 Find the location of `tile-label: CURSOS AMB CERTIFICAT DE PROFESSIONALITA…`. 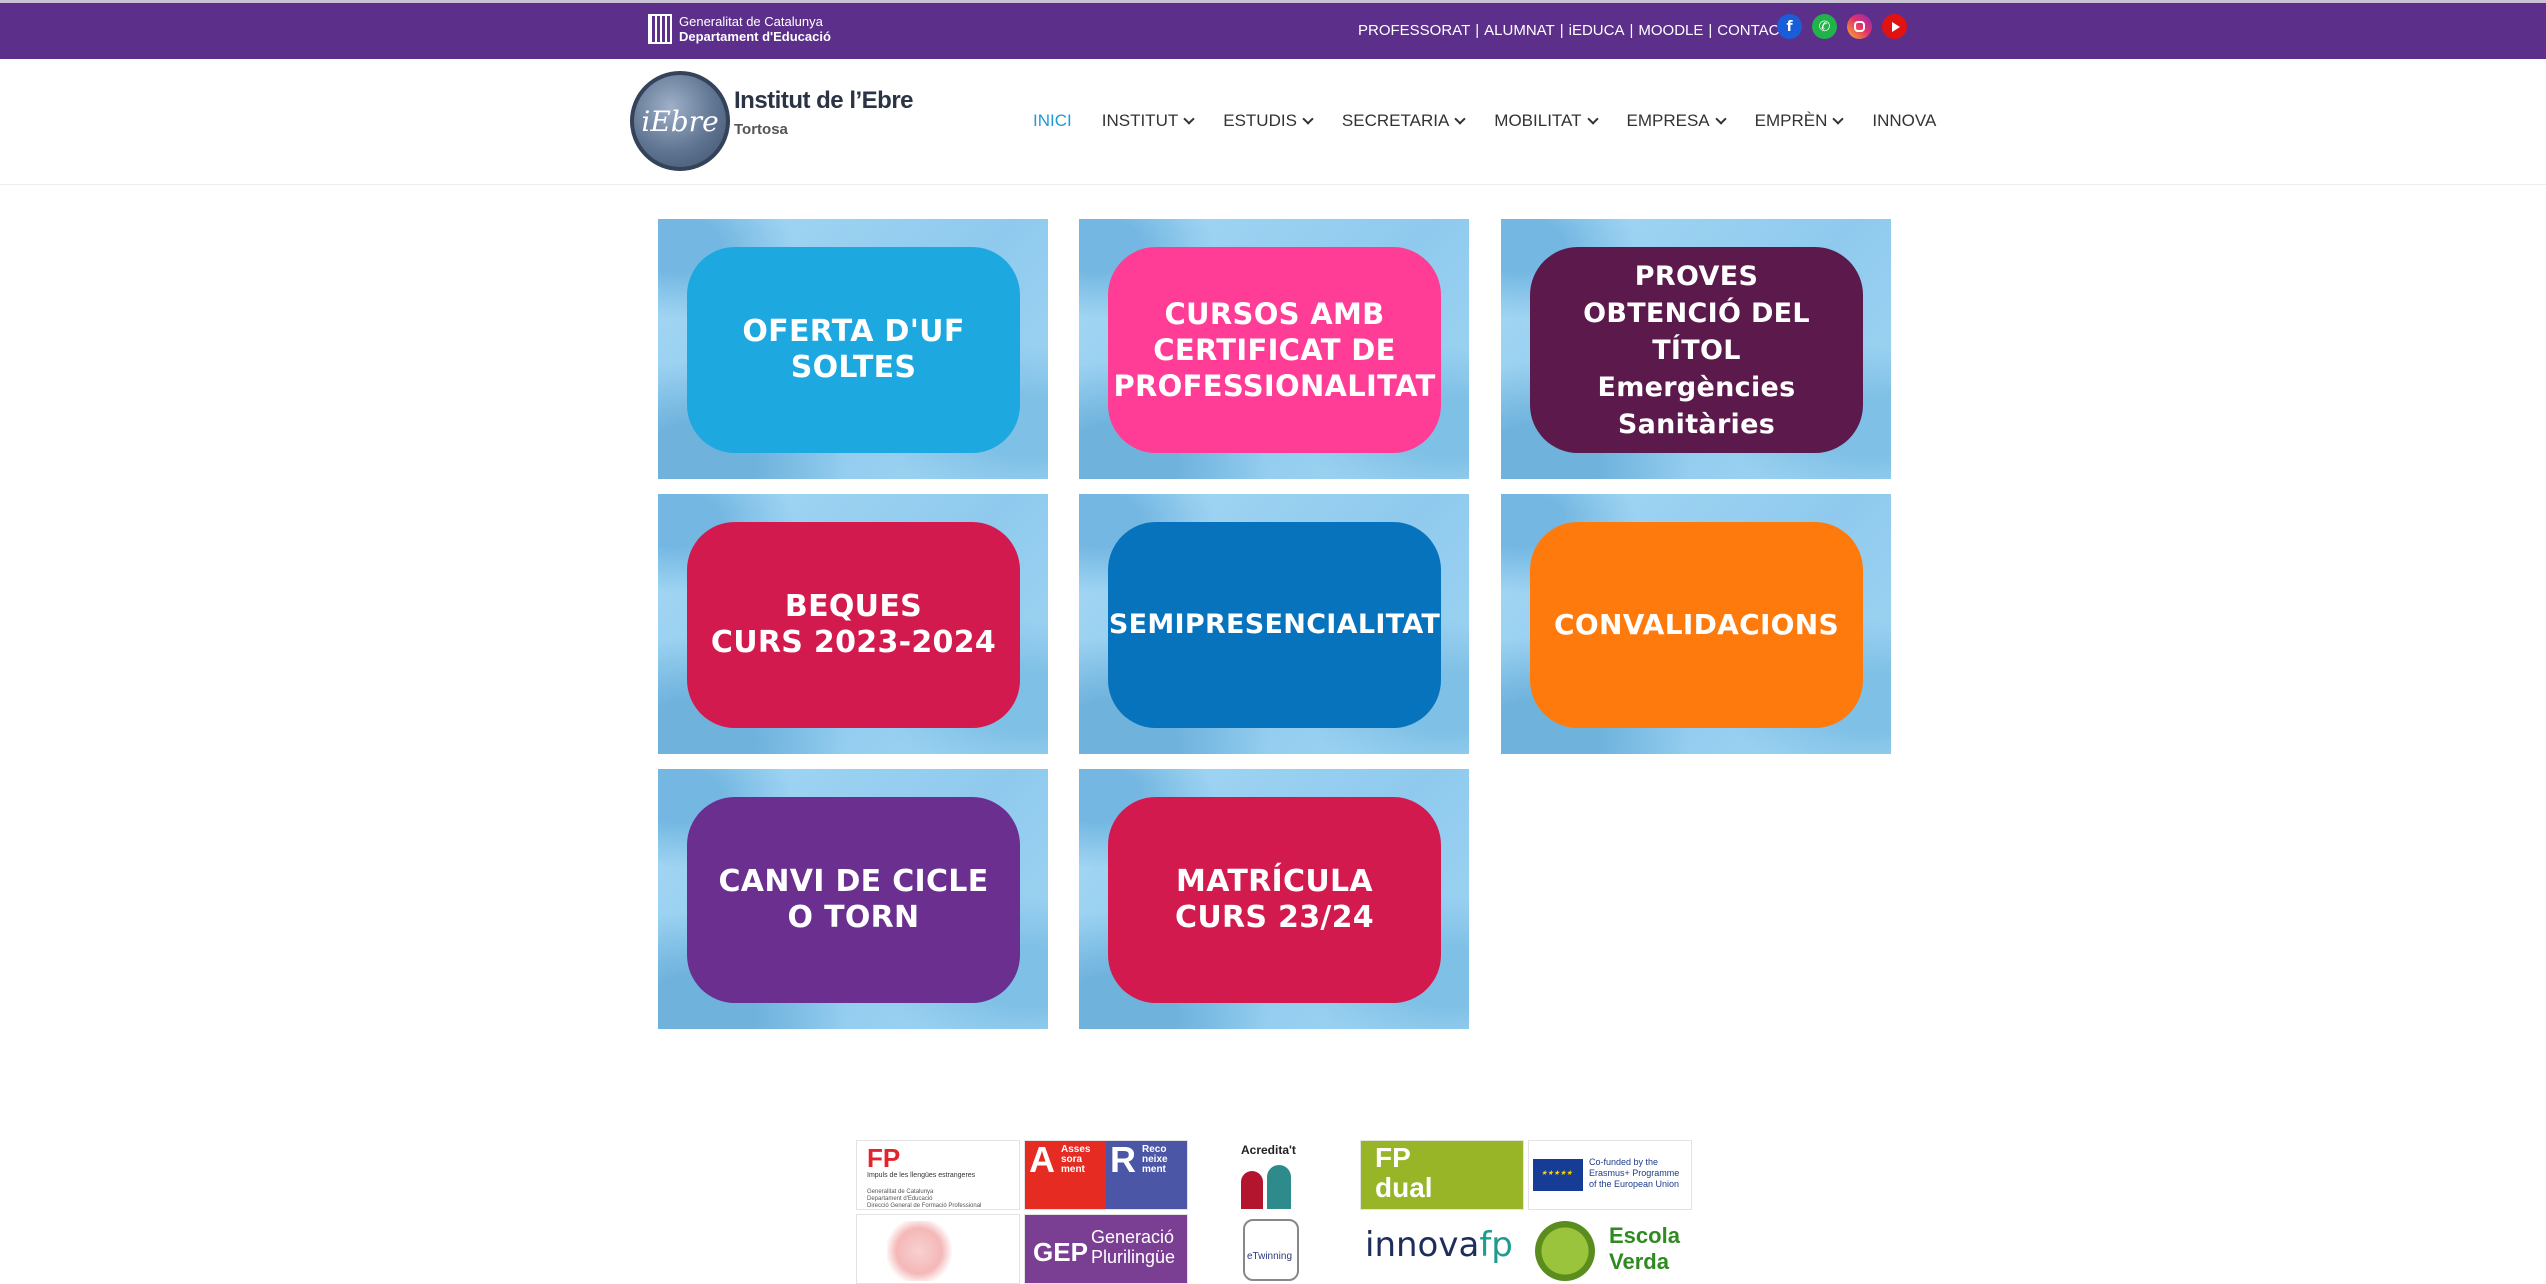

tile-label: CURSOS AMB CERTIFICAT DE PROFESSIONALITA… is located at coordinates (1274, 350).